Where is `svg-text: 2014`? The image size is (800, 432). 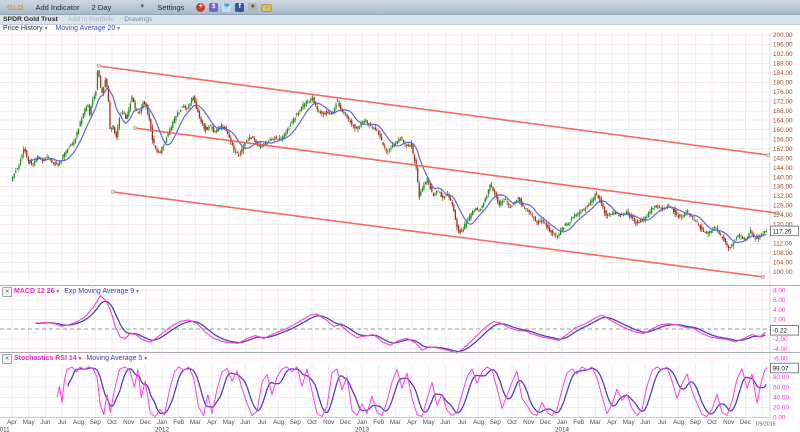
svg-text: 2014 is located at coordinates (562, 429).